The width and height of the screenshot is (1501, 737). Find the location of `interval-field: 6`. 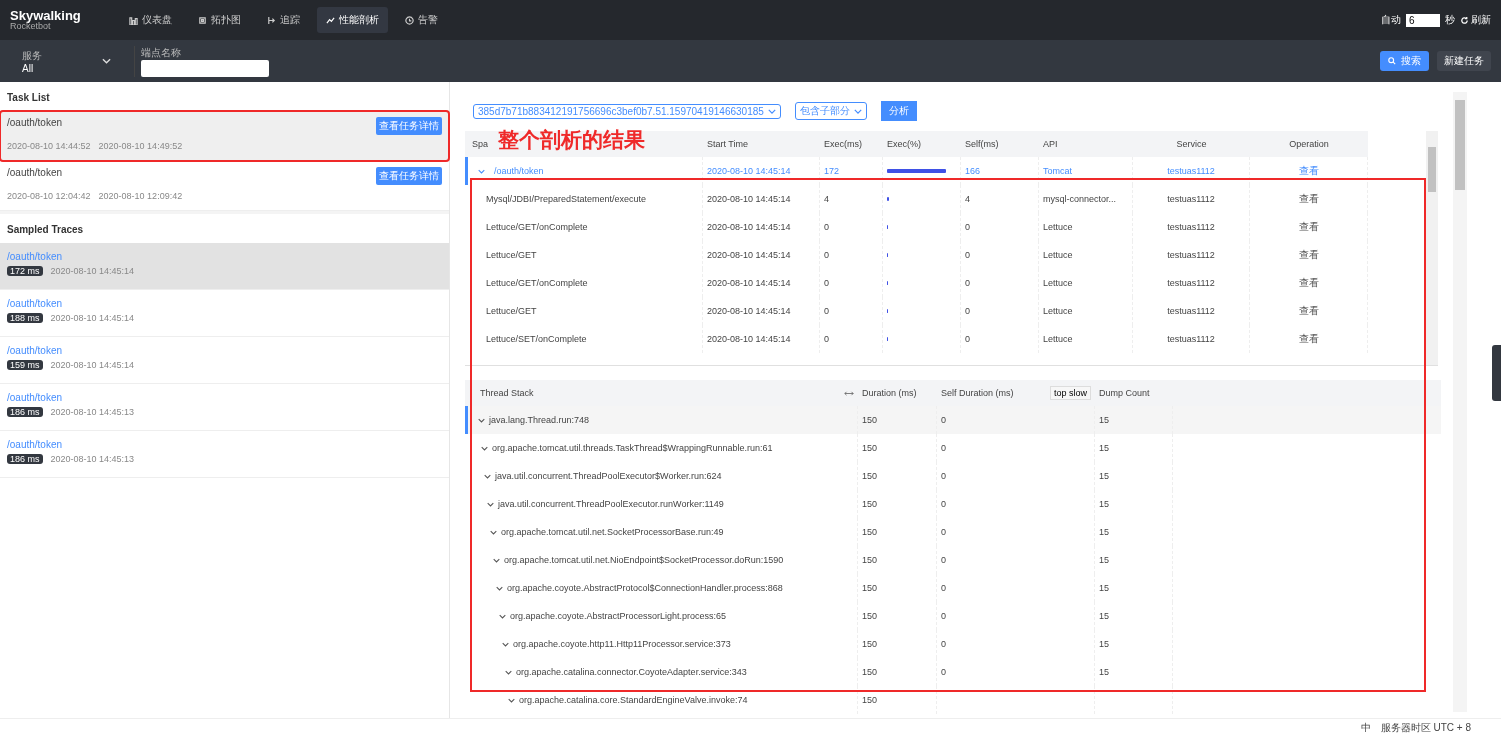

interval-field: 6 is located at coordinates (1423, 20).